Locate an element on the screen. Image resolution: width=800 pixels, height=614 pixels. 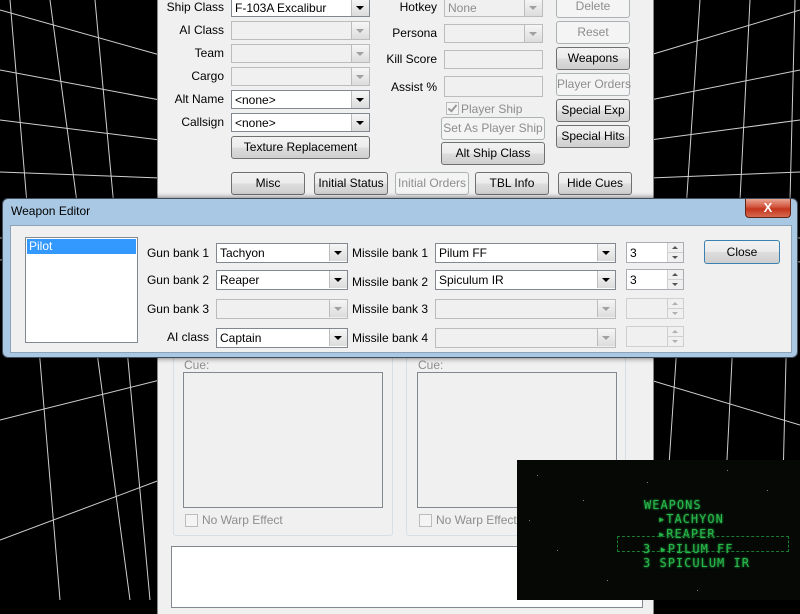
set-as-player-ship-button: Set As Player Ship is located at coordinates (493, 128).